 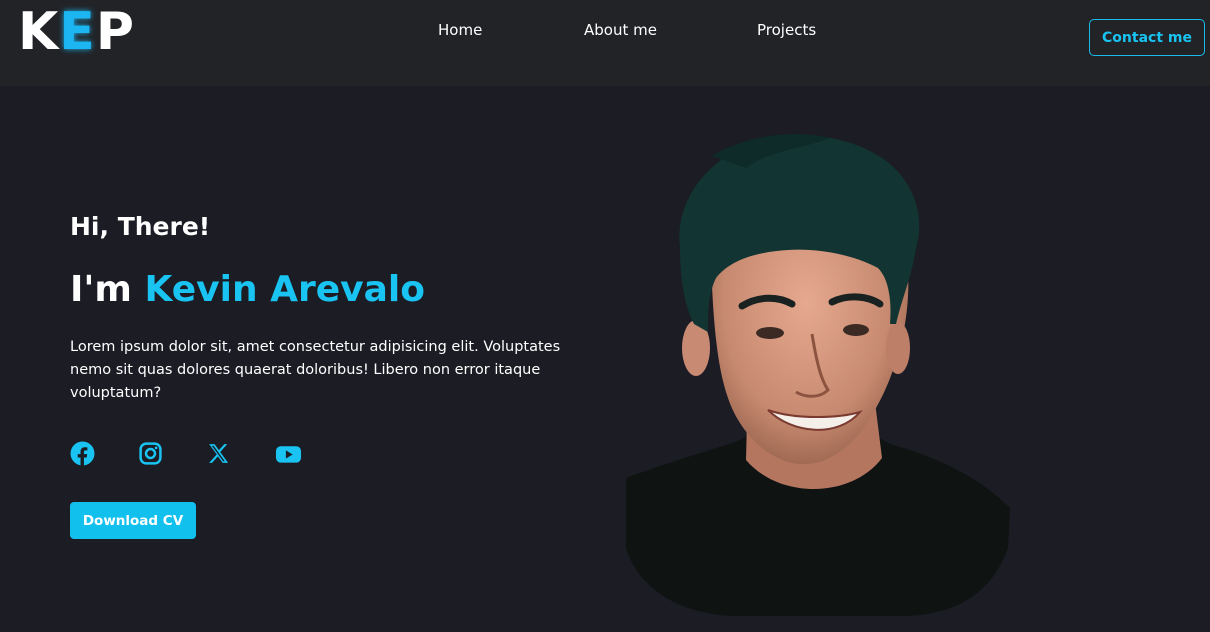 What do you see at coordinates (101, 289) in the screenshot?
I see `intro-prefix: I'm` at bounding box center [101, 289].